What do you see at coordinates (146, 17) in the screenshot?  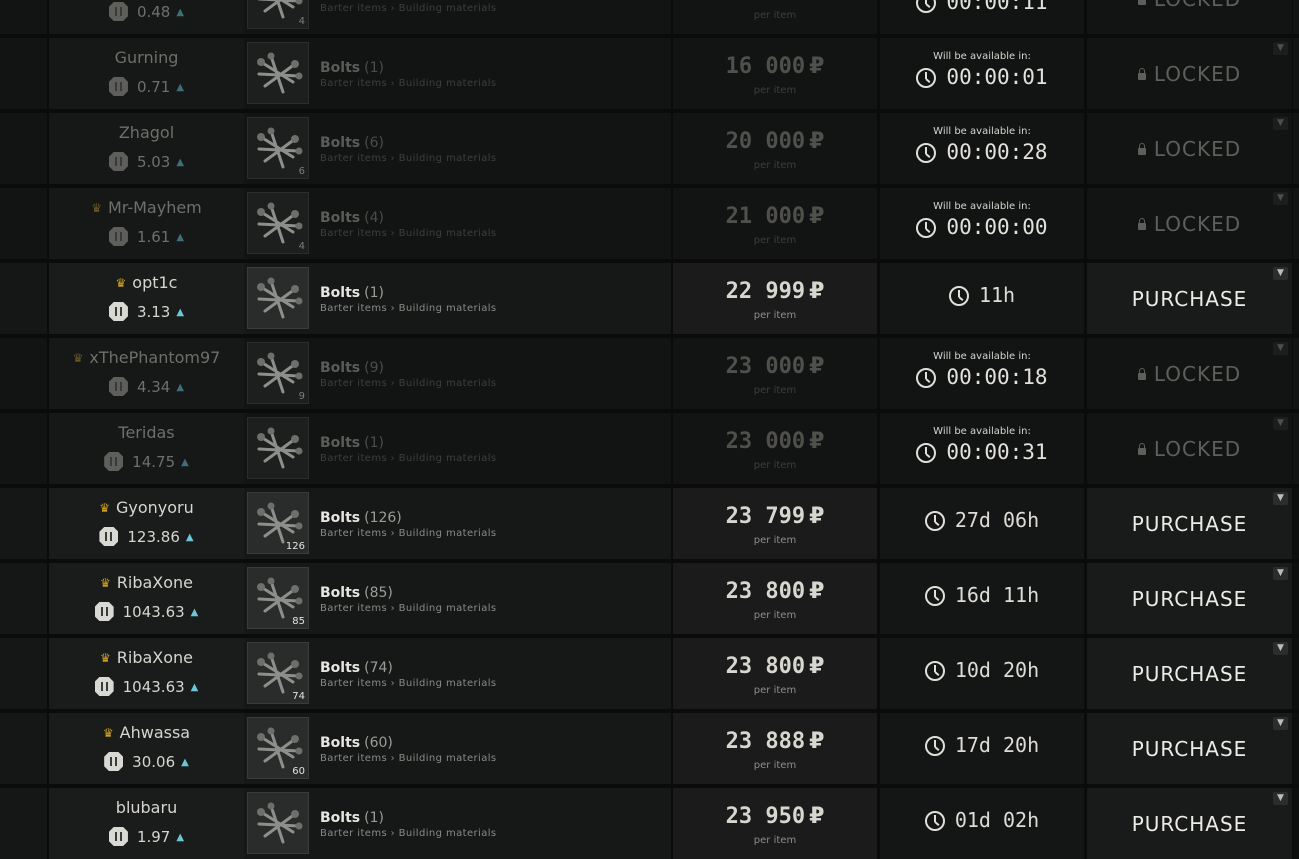 I see `seller-cell: 0.48 ▲` at bounding box center [146, 17].